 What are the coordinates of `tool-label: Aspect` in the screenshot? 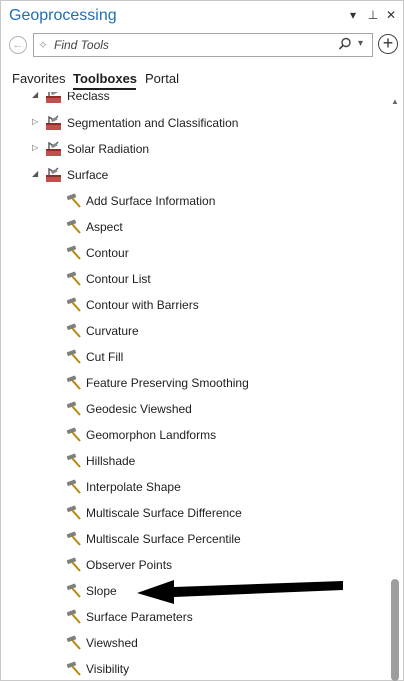 It's located at (104, 227).